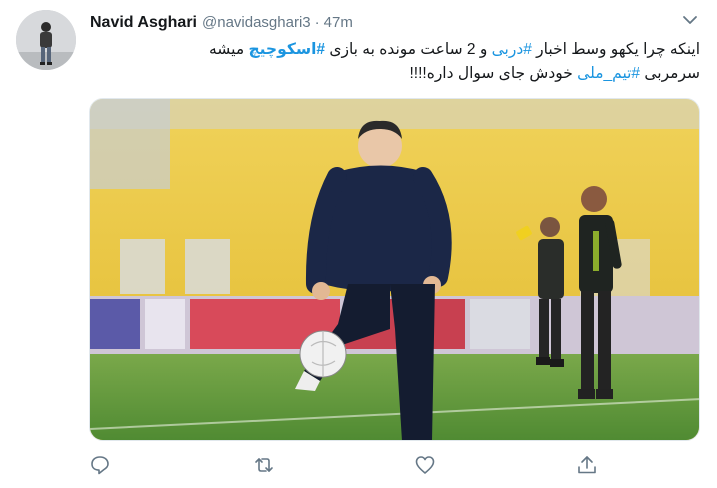 This screenshot has height=488, width=717. Describe the element at coordinates (143, 23) in the screenshot. I see `author-name: Navid Asghari` at that location.